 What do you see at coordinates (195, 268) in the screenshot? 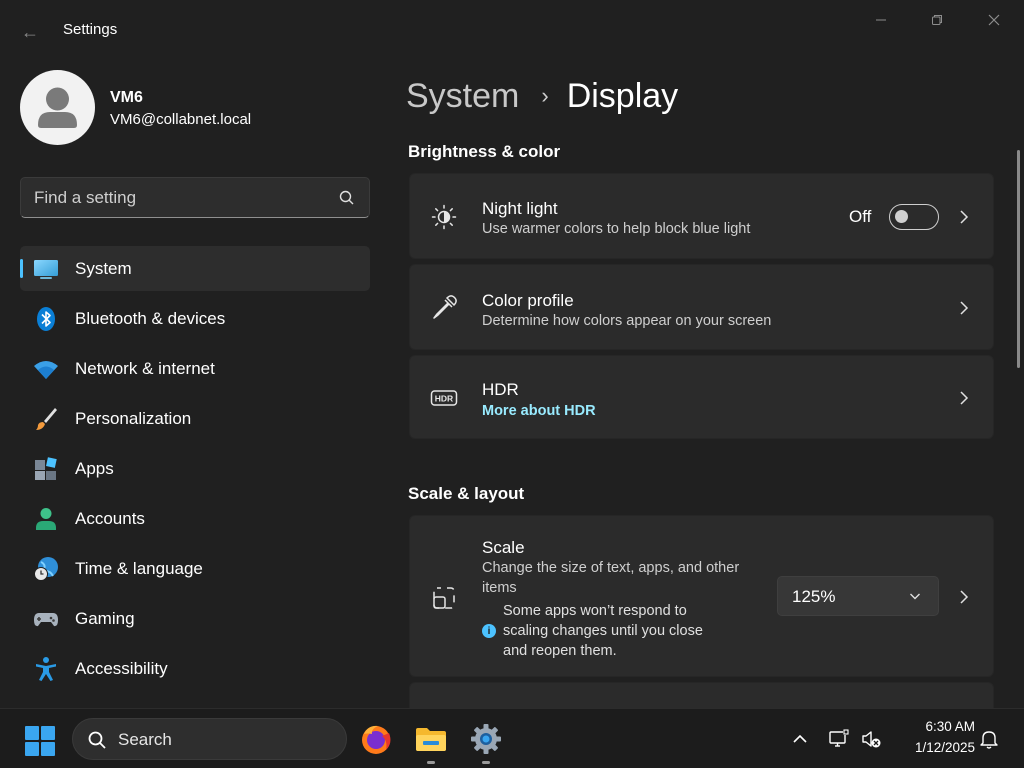
I see `sidebar-item-system: System` at bounding box center [195, 268].